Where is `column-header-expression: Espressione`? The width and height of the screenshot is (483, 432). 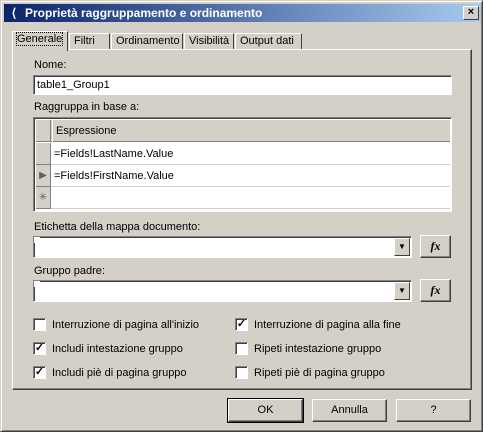 column-header-expression: Espressione is located at coordinates (251, 131).